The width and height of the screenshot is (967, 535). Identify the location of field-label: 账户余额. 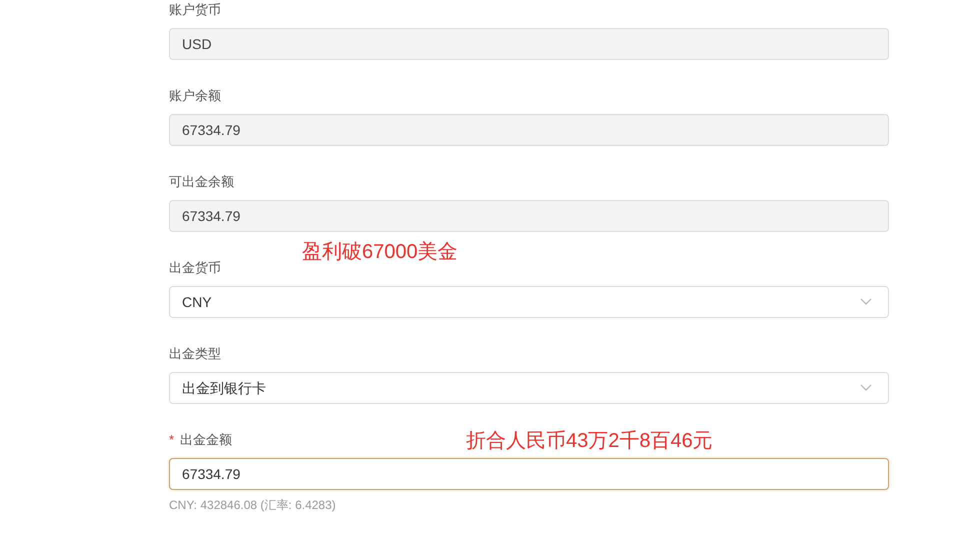
(195, 96).